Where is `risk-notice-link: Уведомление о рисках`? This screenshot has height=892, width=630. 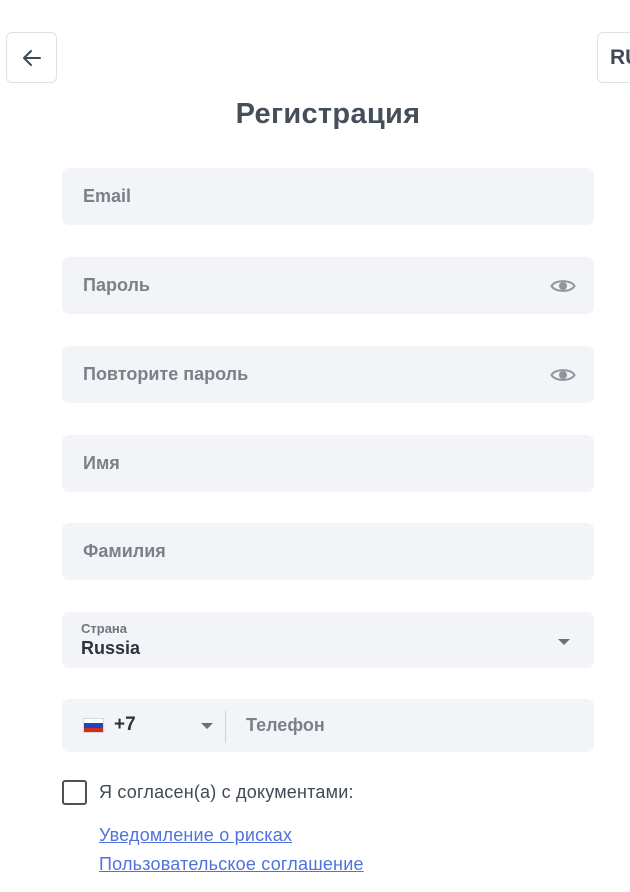 risk-notice-link: Уведомление о рисках is located at coordinates (195, 835).